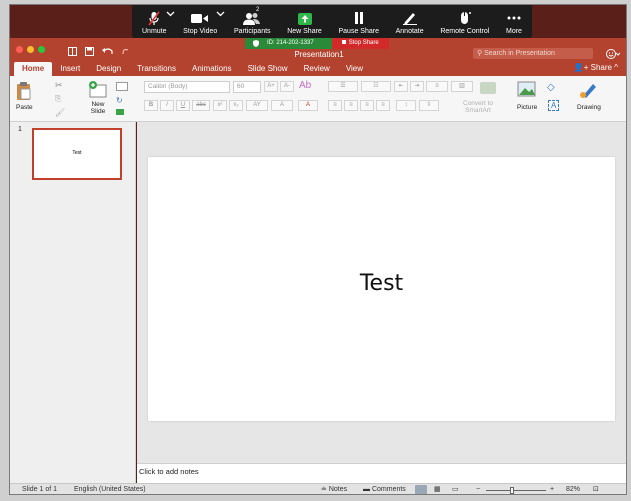 The image size is (631, 501). What do you see at coordinates (187, 87) in the screenshot?
I see `font-name-select: Calibri (Body)` at bounding box center [187, 87].